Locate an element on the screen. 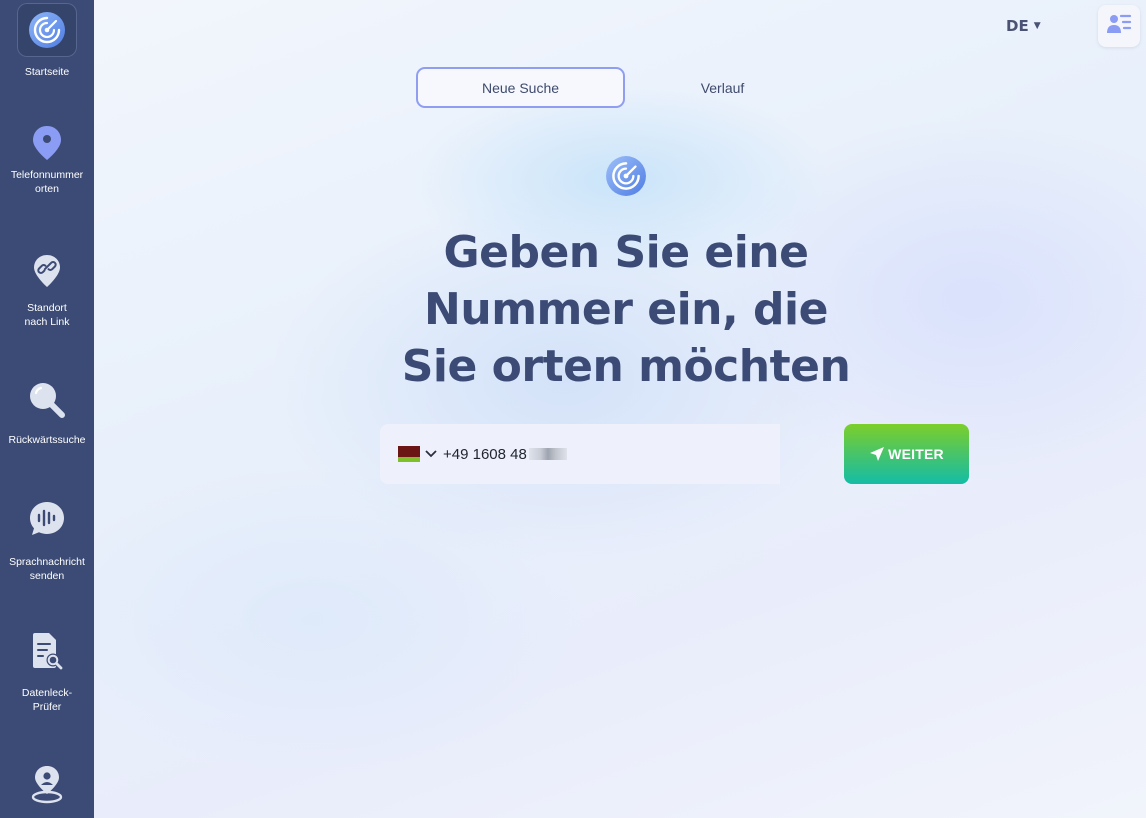 This screenshot has height=818, width=1146. flag-icon is located at coordinates (409, 454).